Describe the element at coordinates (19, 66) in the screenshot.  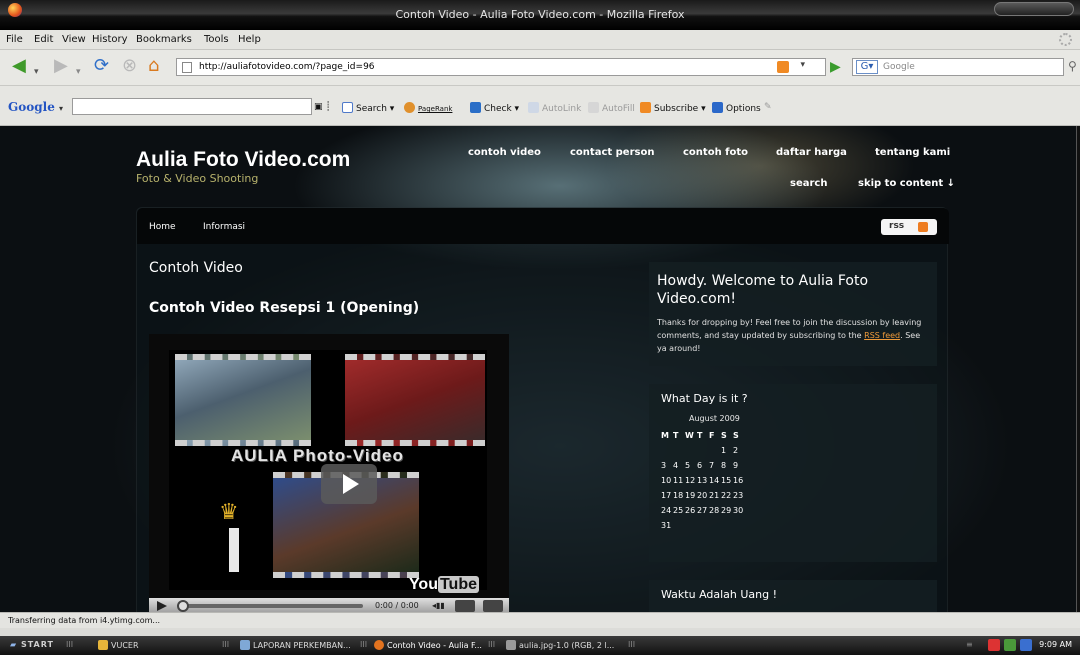
I see `back-arrow-icon: ◀` at that location.